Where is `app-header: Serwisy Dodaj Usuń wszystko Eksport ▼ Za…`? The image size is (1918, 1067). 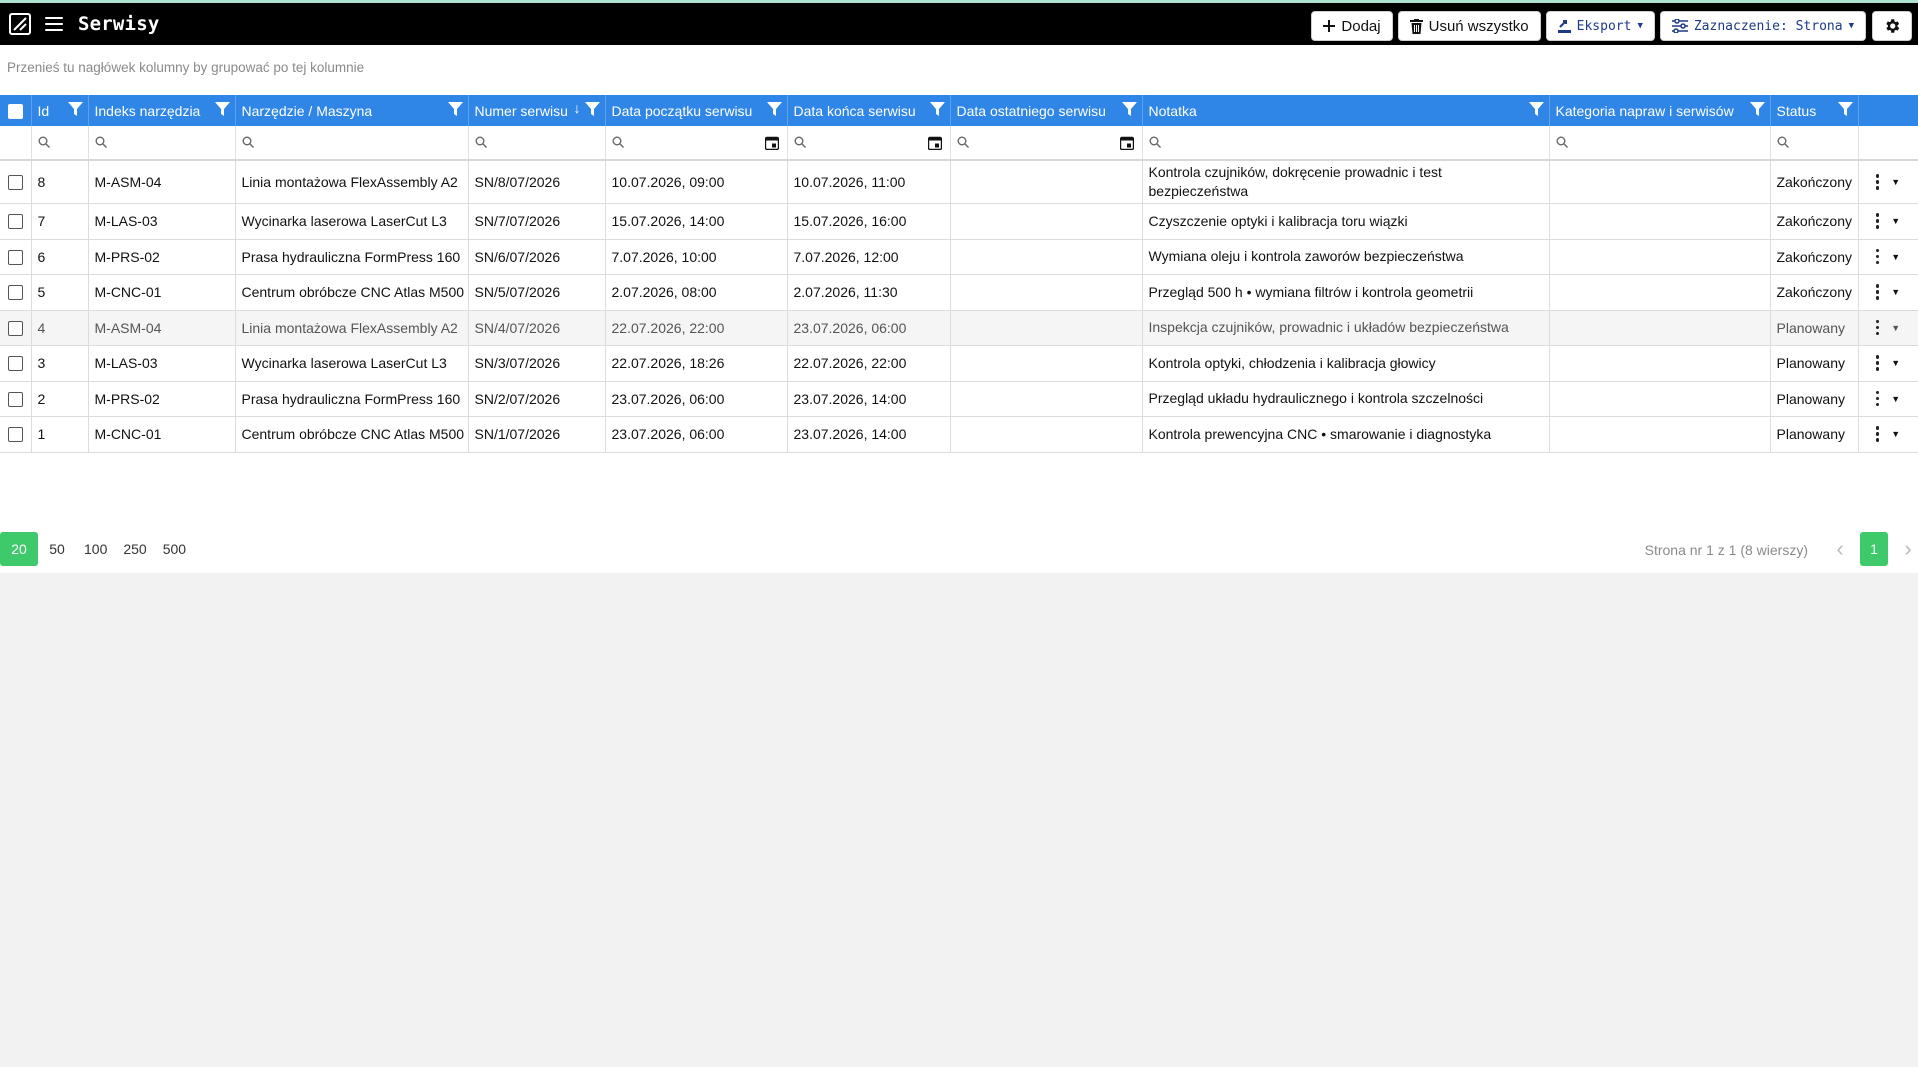
app-header: Serwisy Dodaj Usuń wszystko Eksport ▼ Za… is located at coordinates (959, 24).